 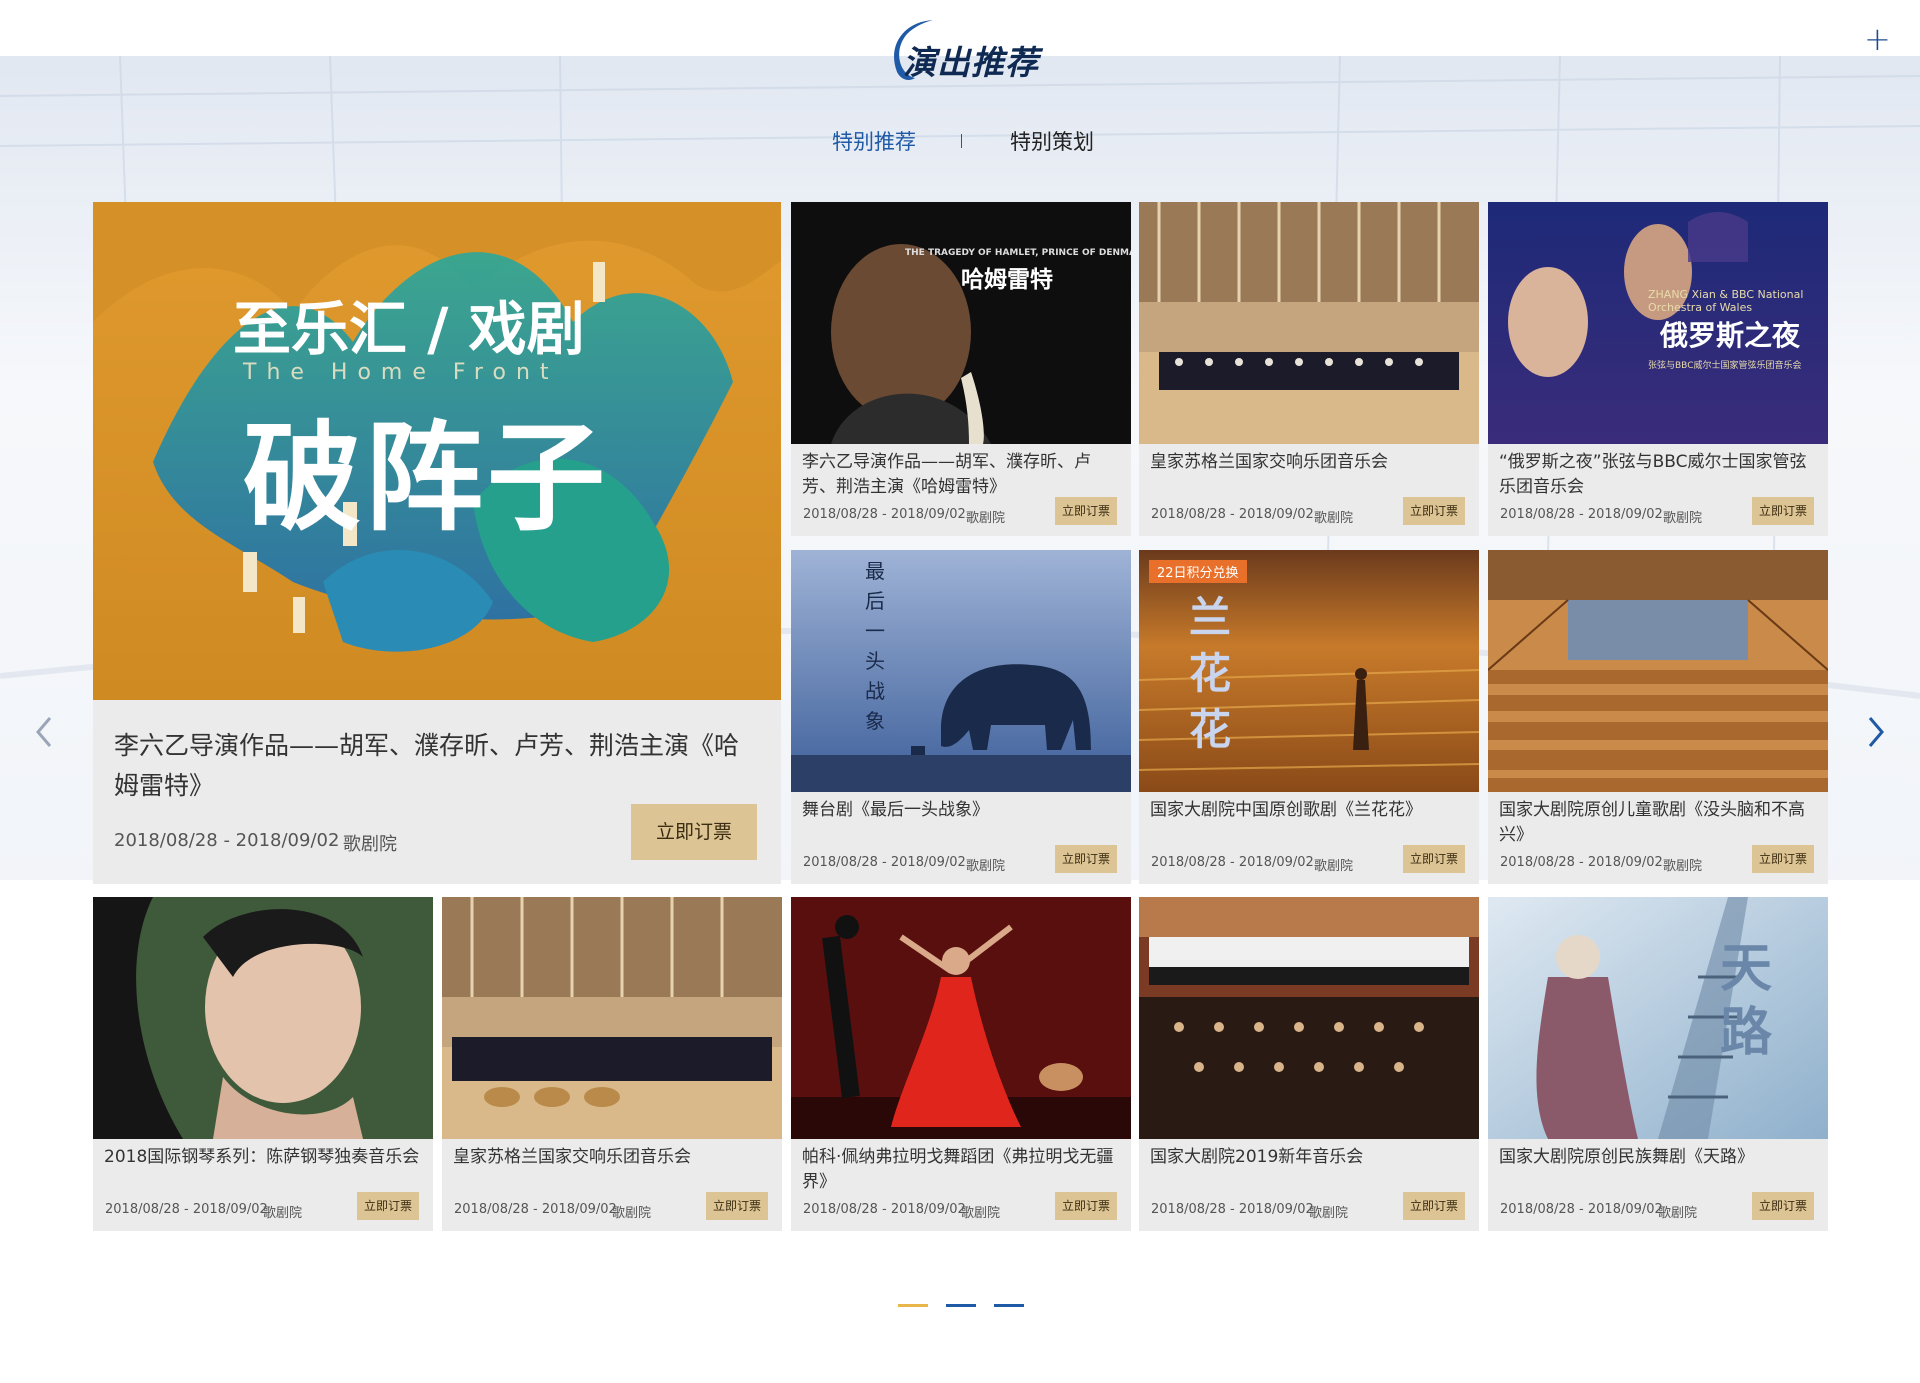 I want to click on flamenco-dancer-art, so click(x=961, y=1018).